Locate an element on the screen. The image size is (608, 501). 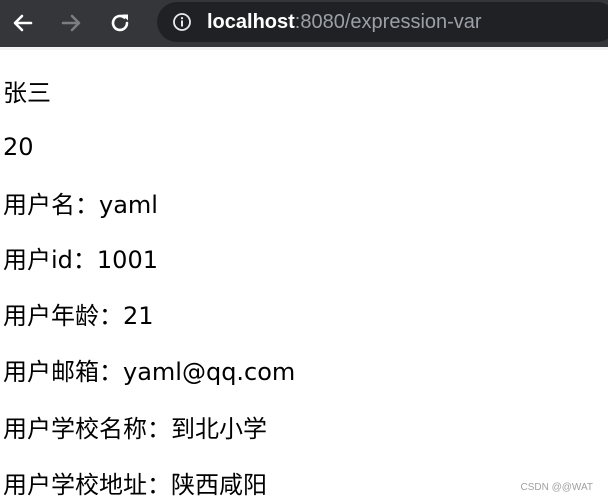
toolbar-divider is located at coordinates (304, 48).